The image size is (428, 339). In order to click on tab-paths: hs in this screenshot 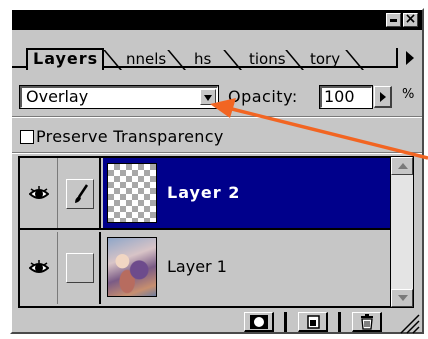, I will do `click(202, 59)`.